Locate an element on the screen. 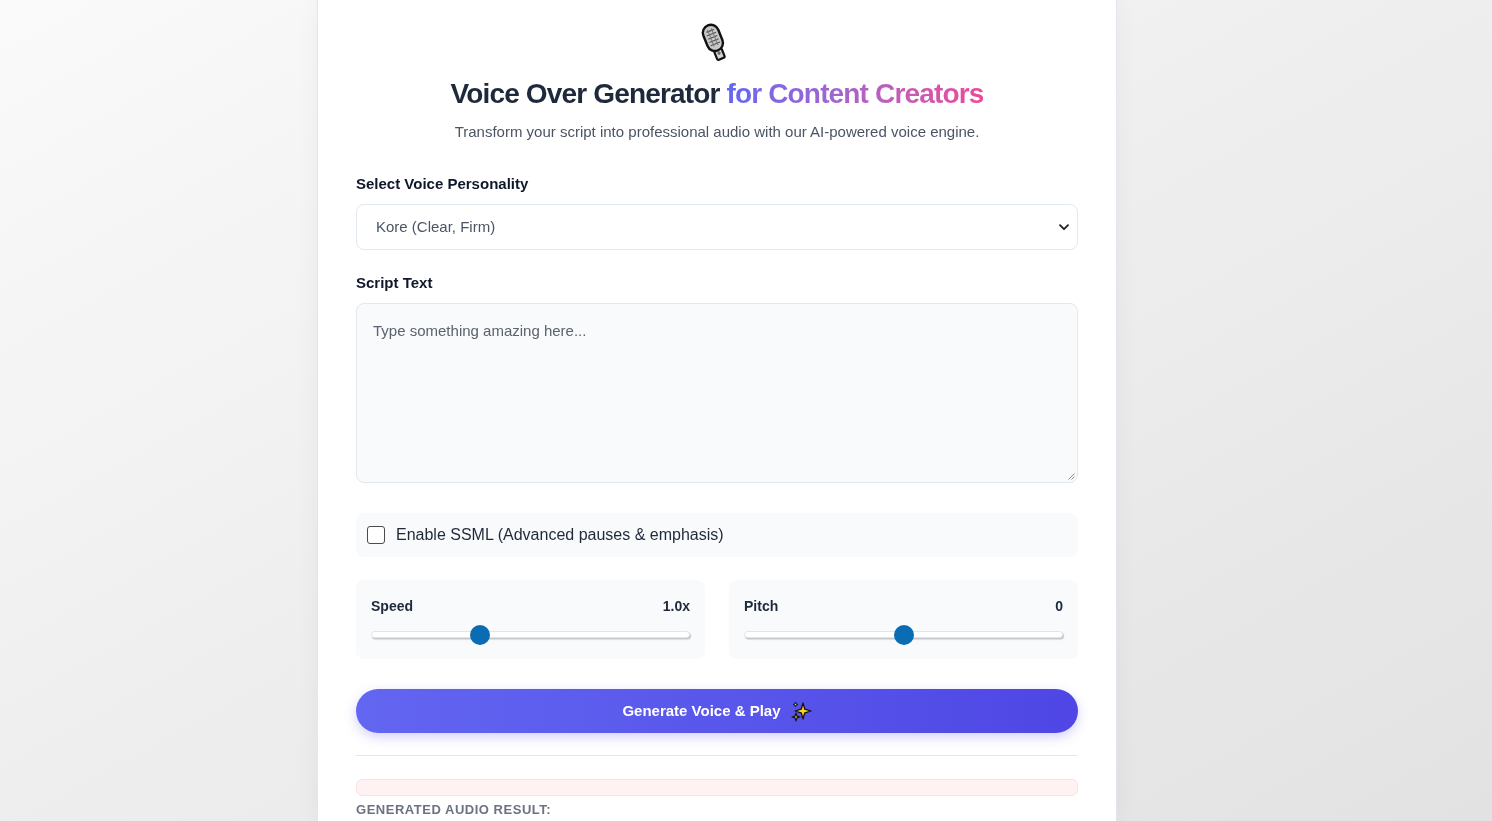 The image size is (1492, 821). page-title: Voice Over Generator for Content Creators is located at coordinates (717, 94).